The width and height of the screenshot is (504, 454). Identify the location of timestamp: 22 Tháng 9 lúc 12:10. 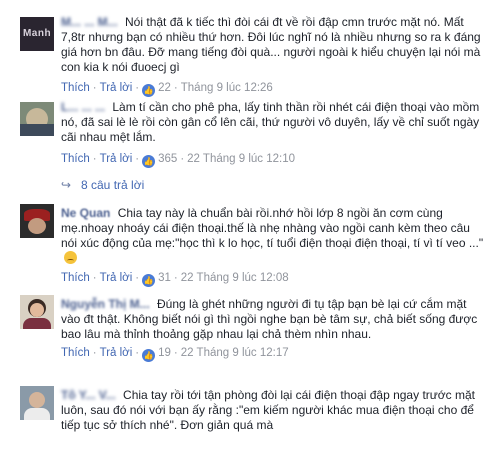
(241, 159).